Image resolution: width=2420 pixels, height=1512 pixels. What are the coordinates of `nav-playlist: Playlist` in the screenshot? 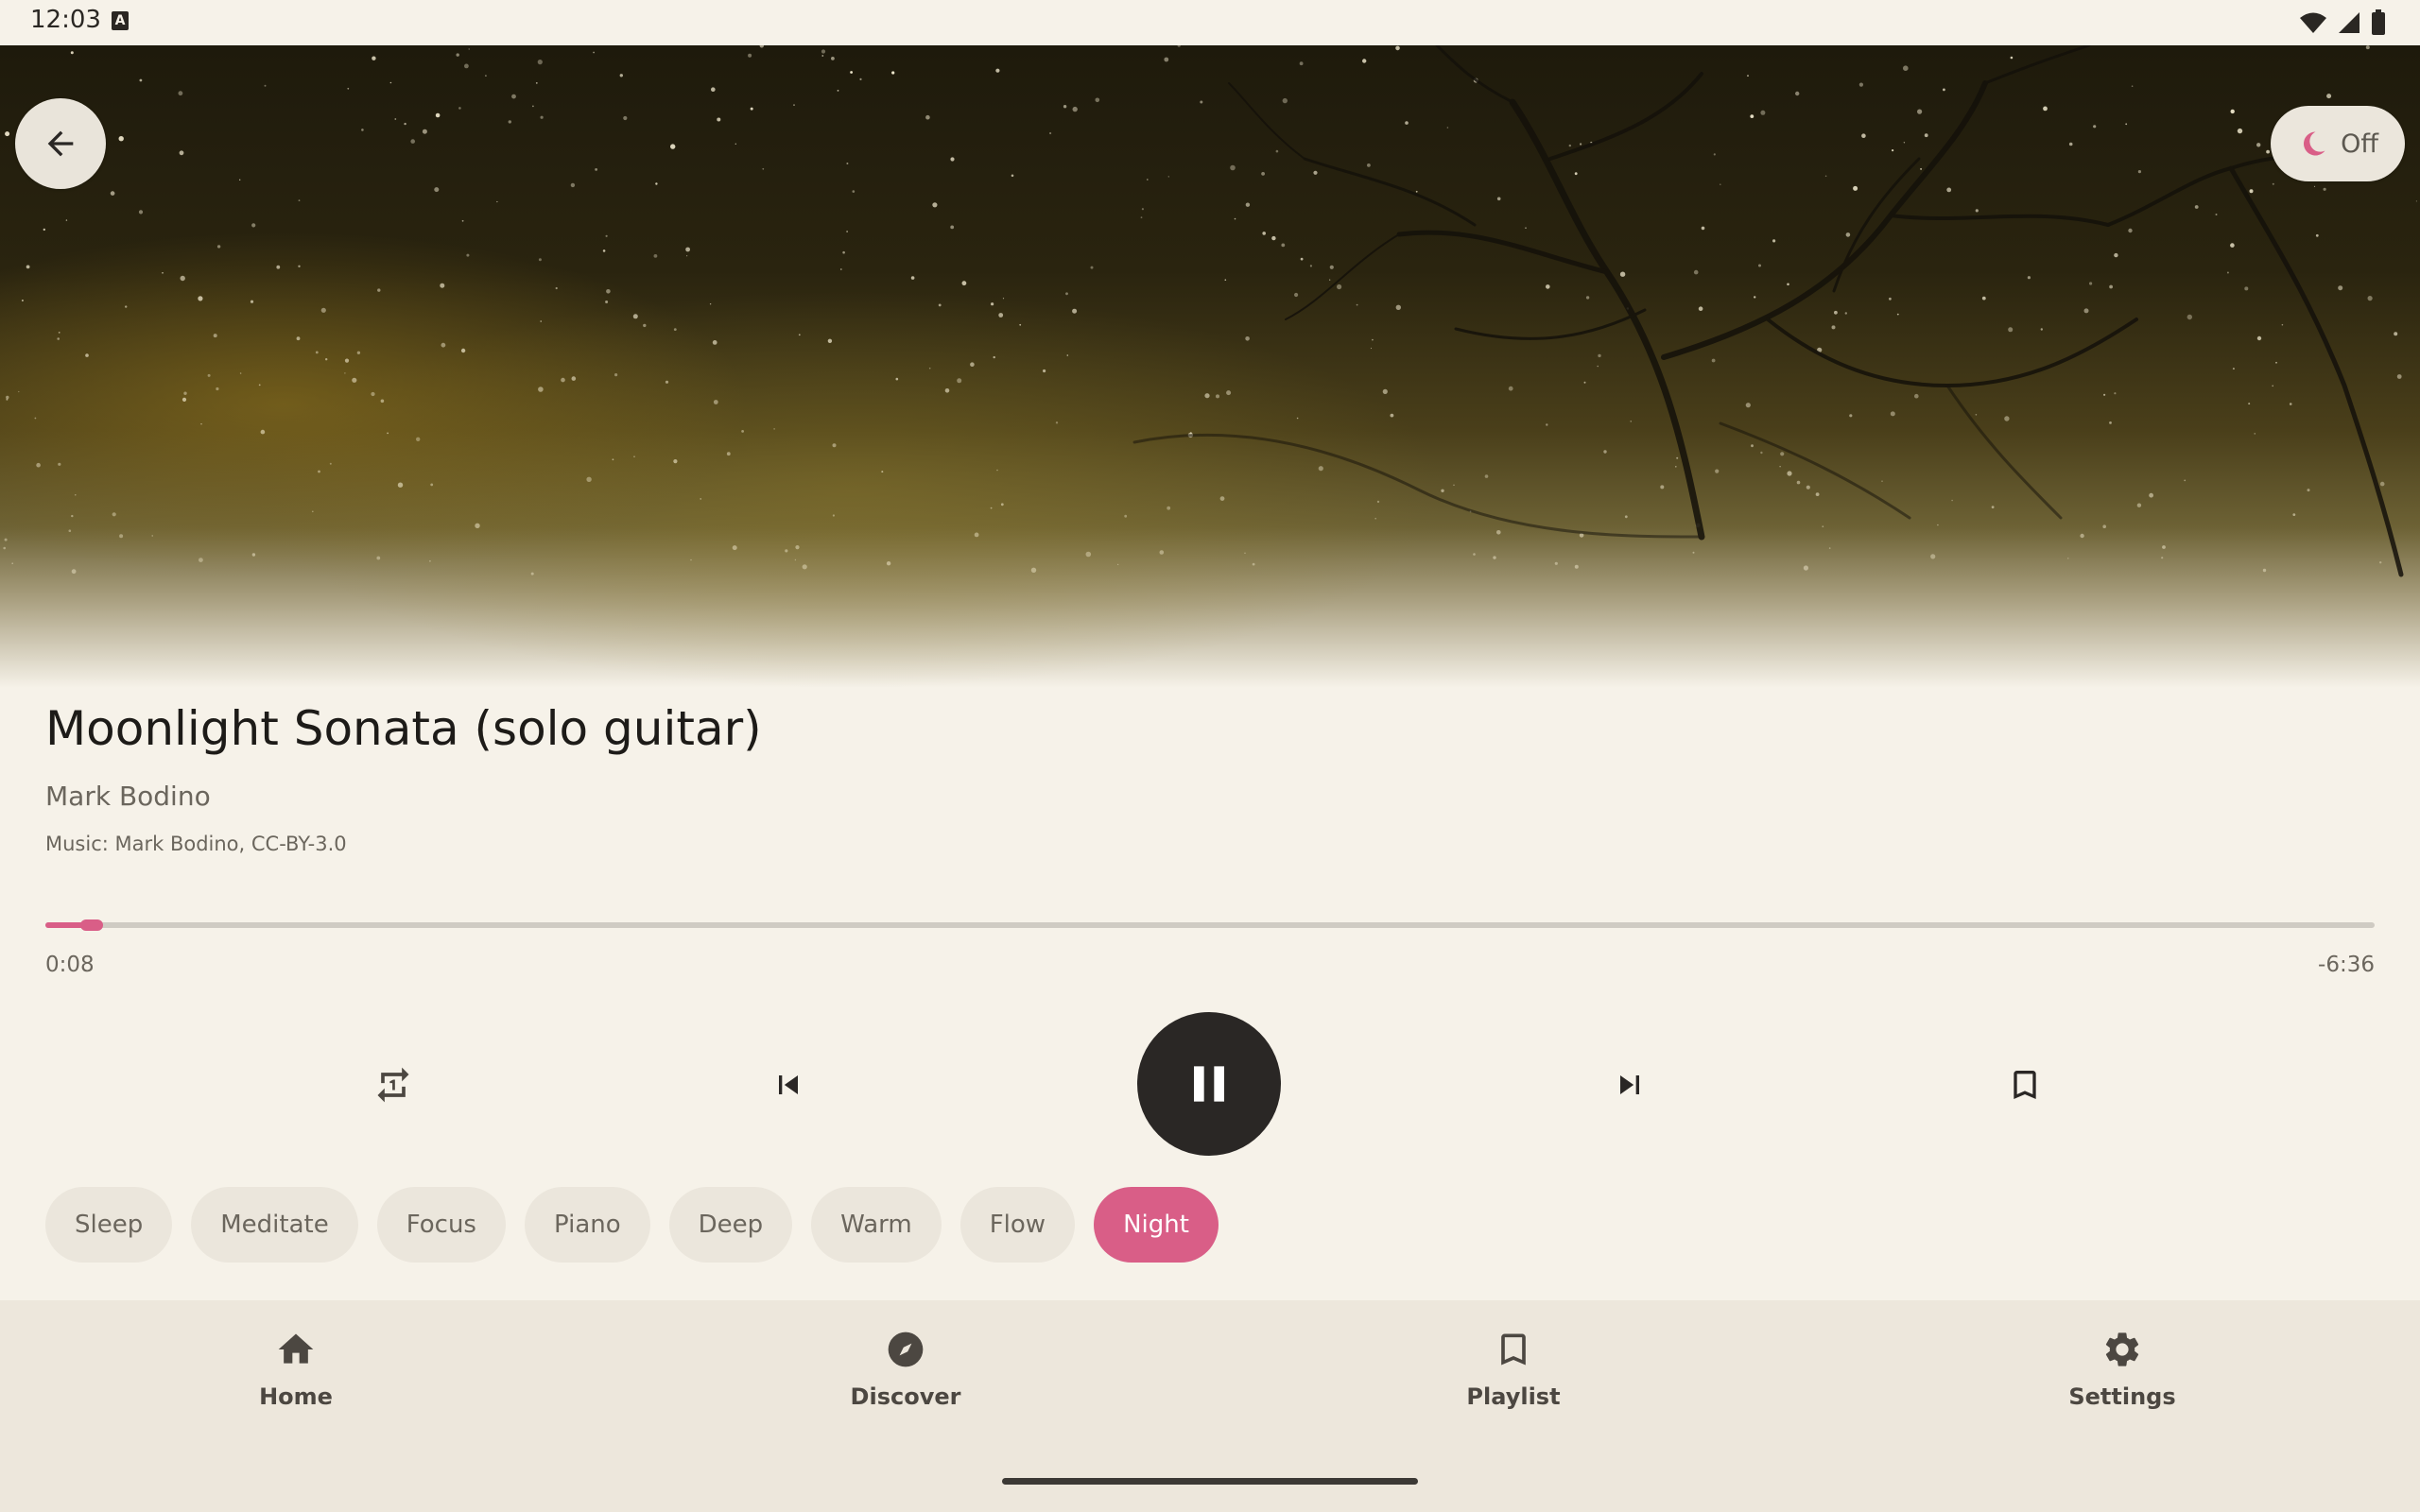 It's located at (1513, 1369).